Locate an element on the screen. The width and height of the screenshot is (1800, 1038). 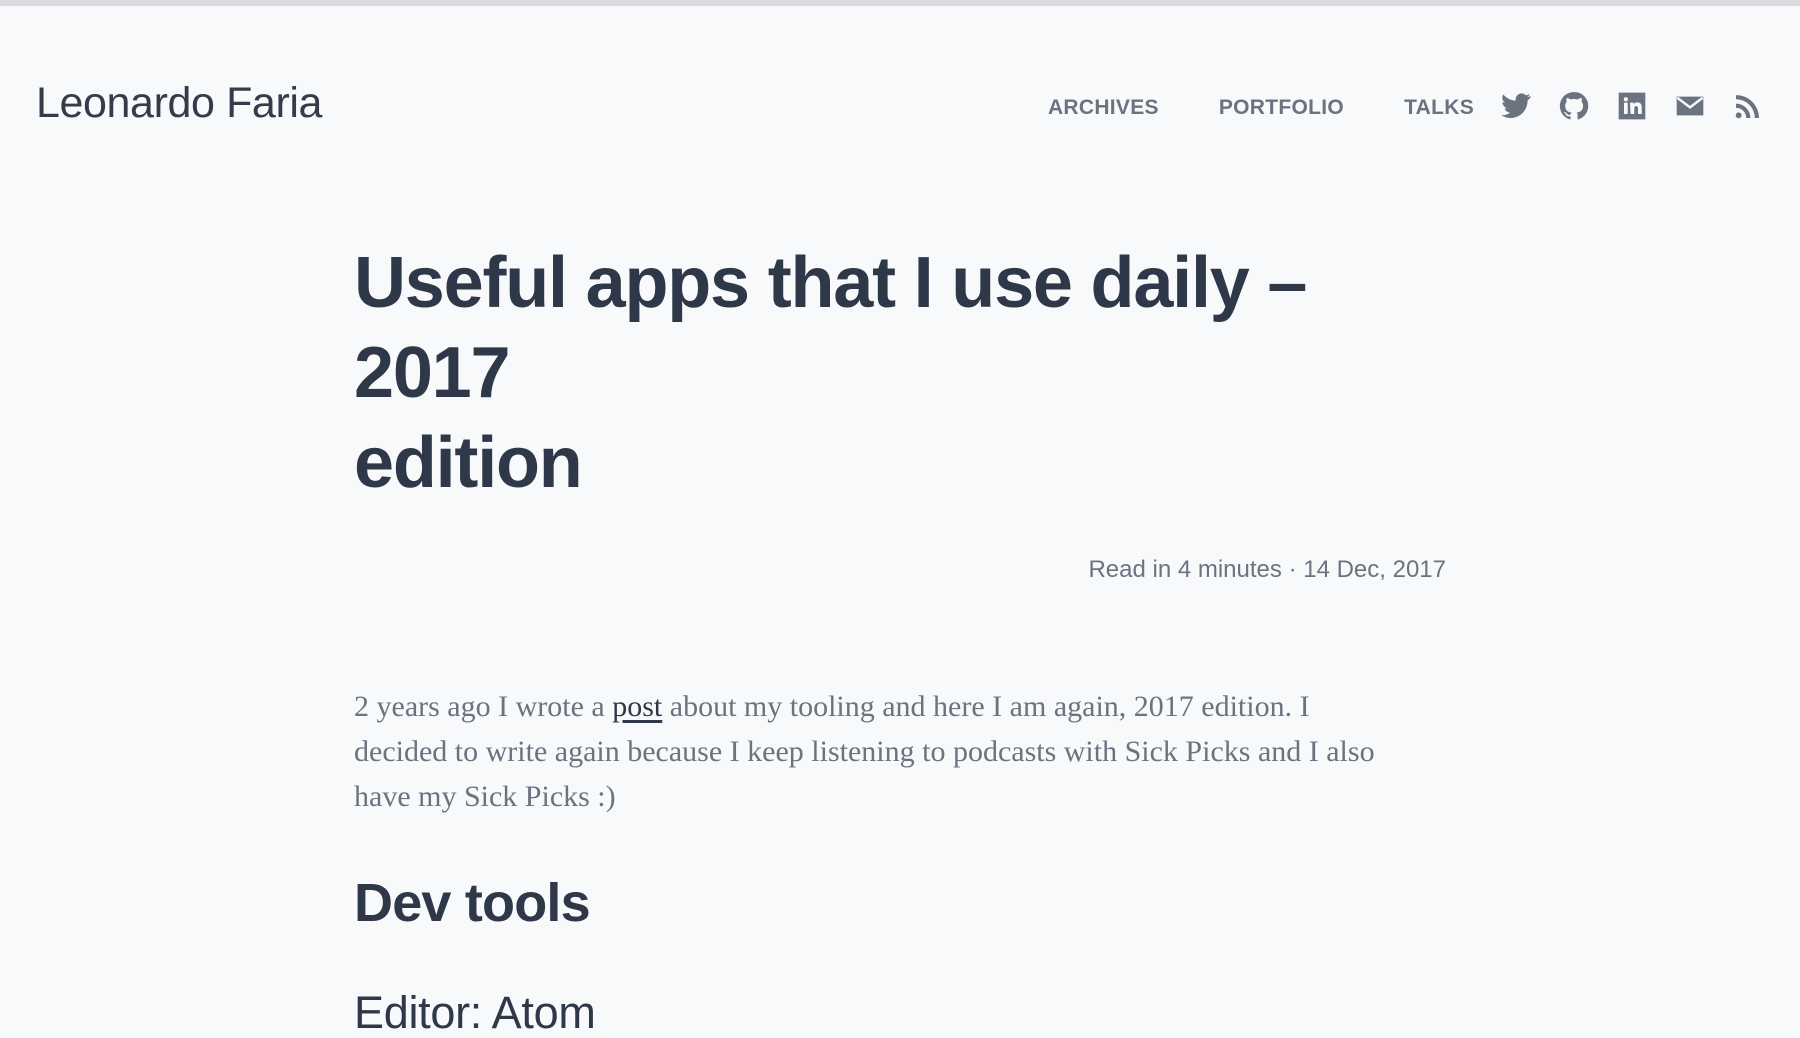
main-navigation: ARCHIVES PORTFOLIO TALKS is located at coordinates (1261, 107).